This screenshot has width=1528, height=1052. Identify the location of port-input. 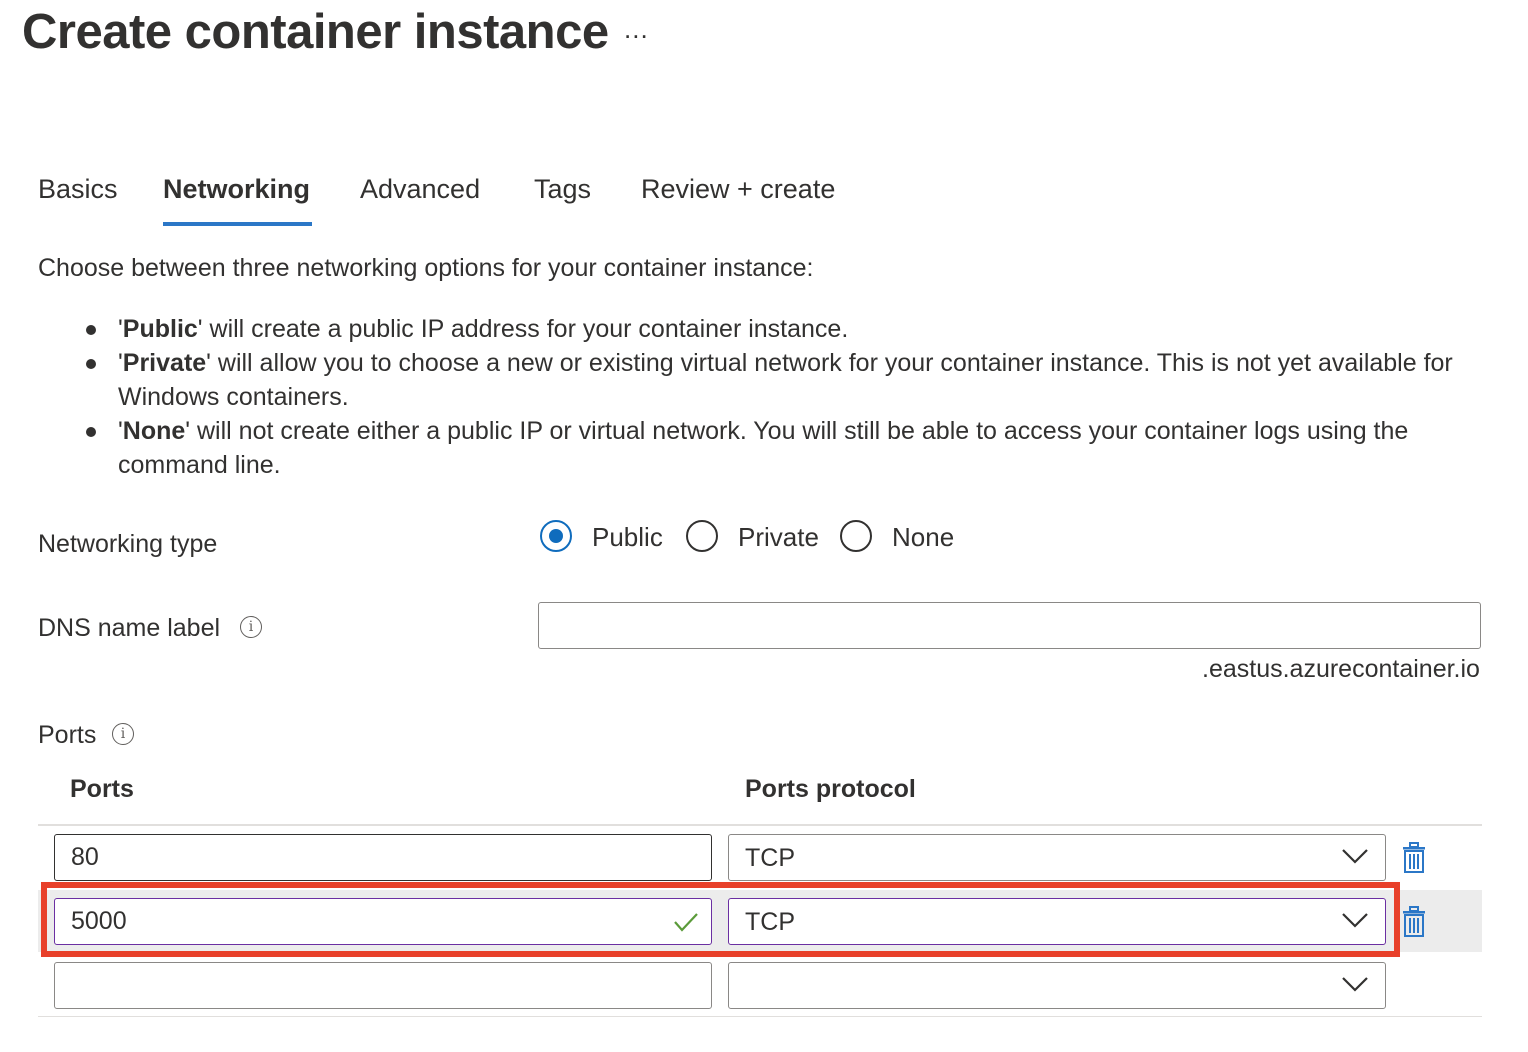
(383, 985).